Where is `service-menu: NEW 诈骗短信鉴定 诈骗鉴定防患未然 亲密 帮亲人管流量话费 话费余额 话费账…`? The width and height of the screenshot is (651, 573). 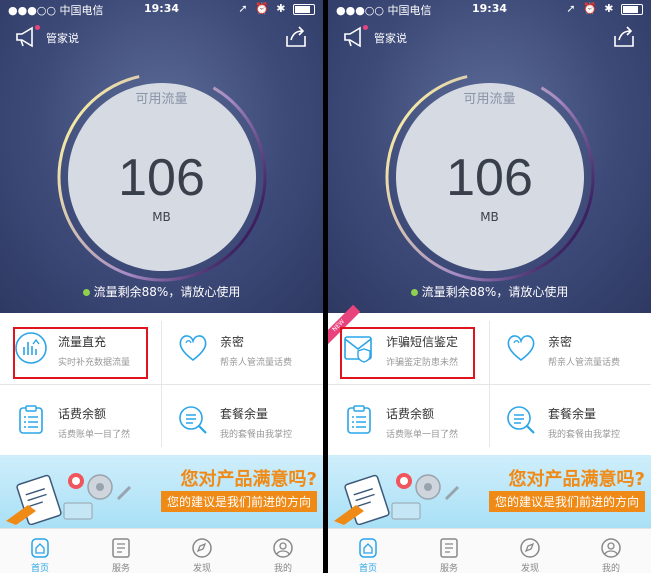
service-menu: NEW 诈骗短信鉴定 诈骗鉴定防患未然 亲密 帮亲人管流量话费 话费余额 话费账… is located at coordinates (489, 380).